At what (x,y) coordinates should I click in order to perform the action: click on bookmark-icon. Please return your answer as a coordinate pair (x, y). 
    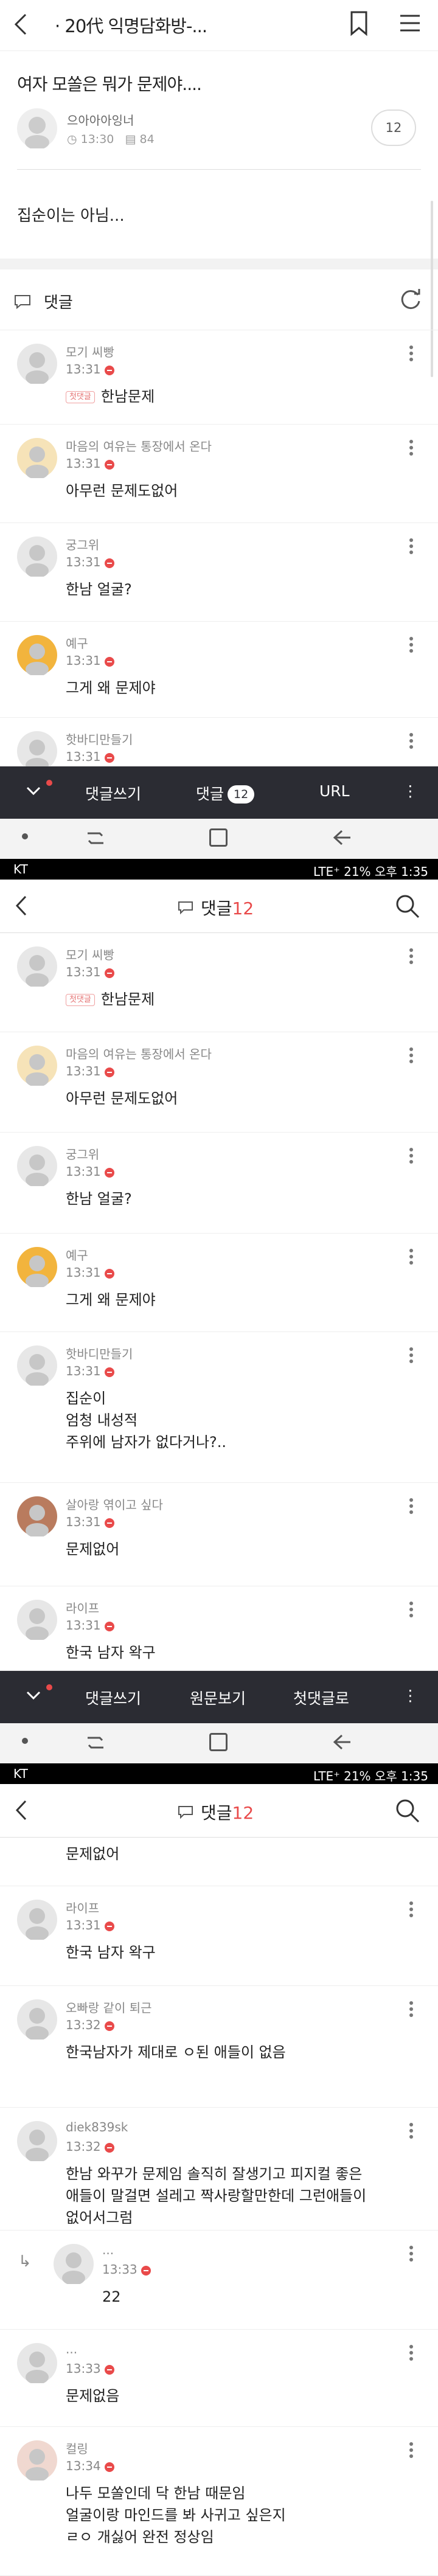
    Looking at the image, I should click on (359, 23).